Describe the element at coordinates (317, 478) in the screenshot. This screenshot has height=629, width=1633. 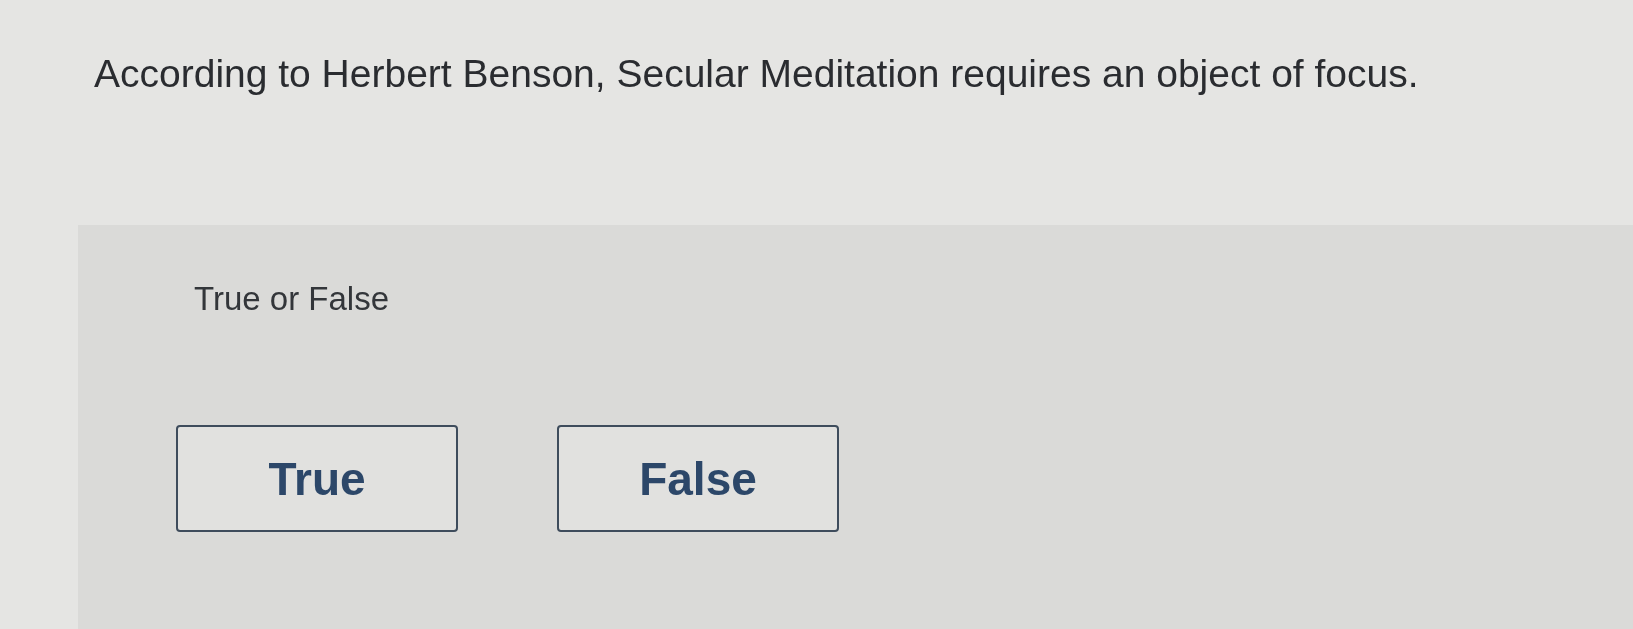
I see `answer-option-button: True` at that location.